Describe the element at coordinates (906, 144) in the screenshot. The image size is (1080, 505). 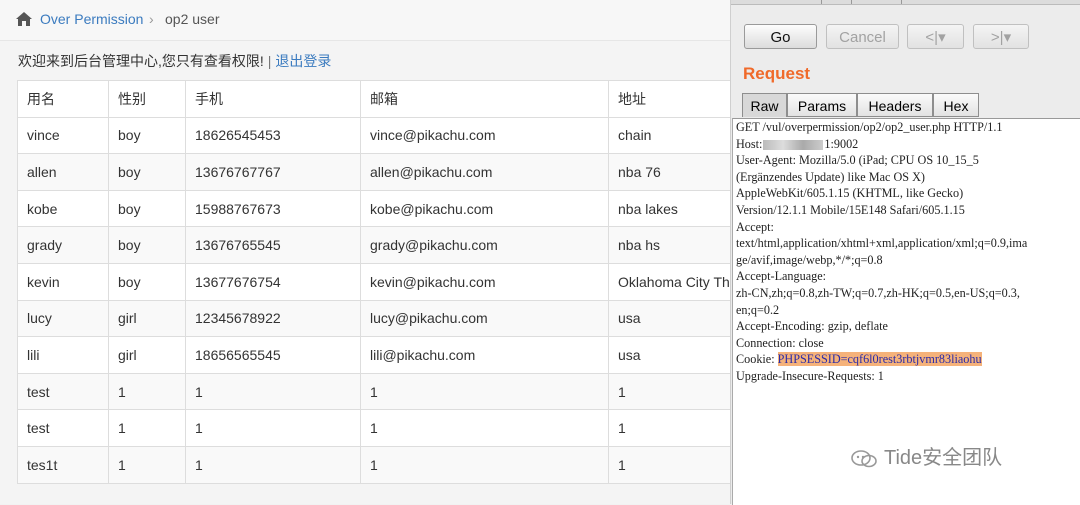
I see `request-line: Host: 1:9002` at that location.